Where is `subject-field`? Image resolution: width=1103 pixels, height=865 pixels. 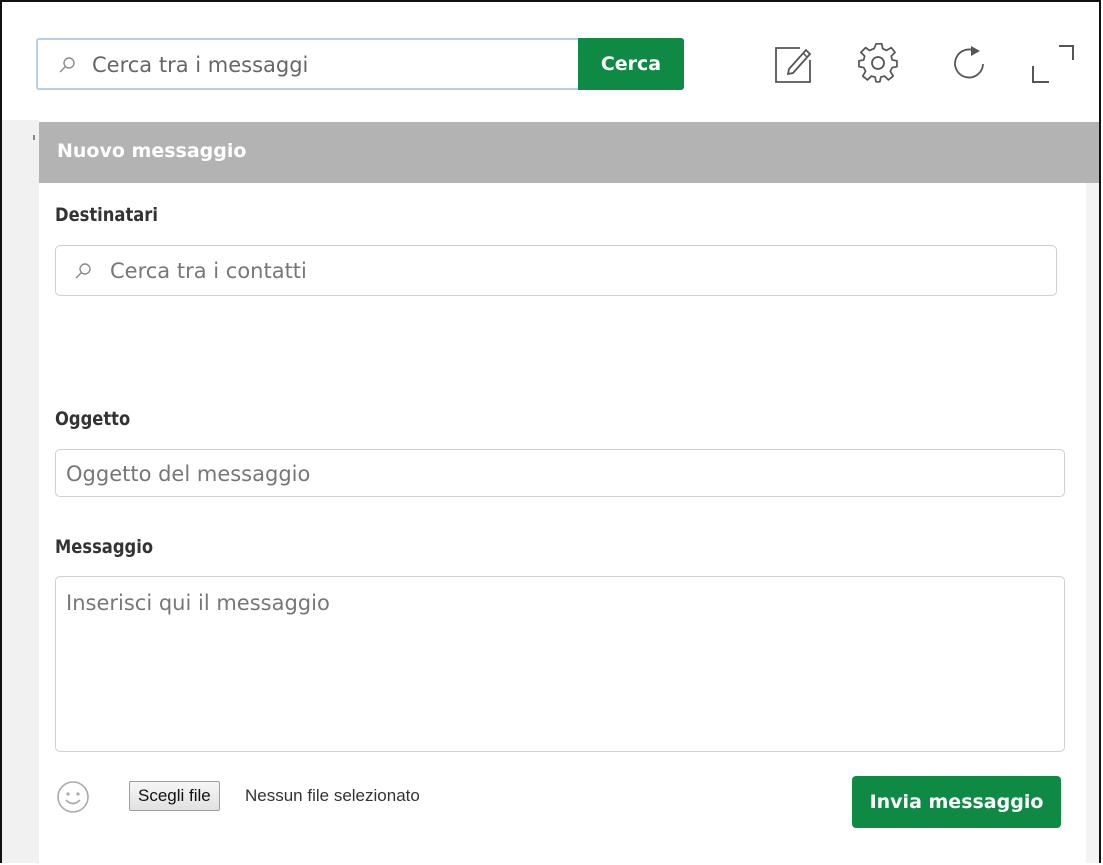
subject-field is located at coordinates (560, 473).